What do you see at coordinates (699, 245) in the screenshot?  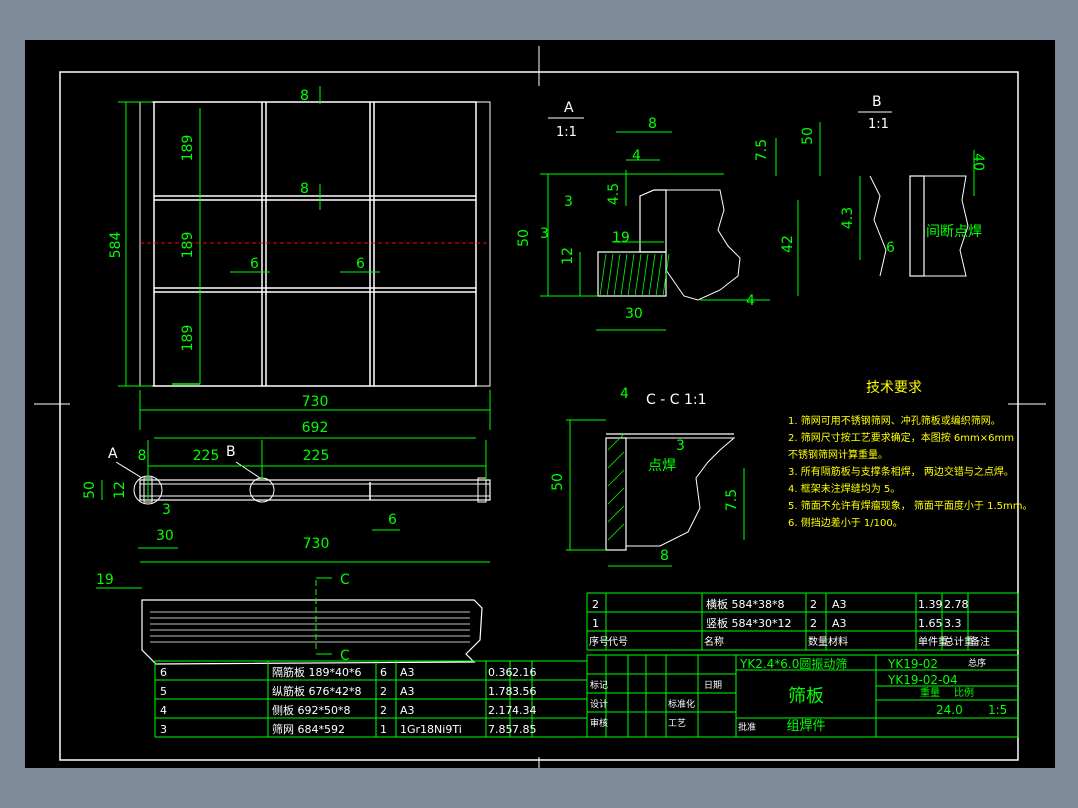 I see `break-line` at bounding box center [699, 245].